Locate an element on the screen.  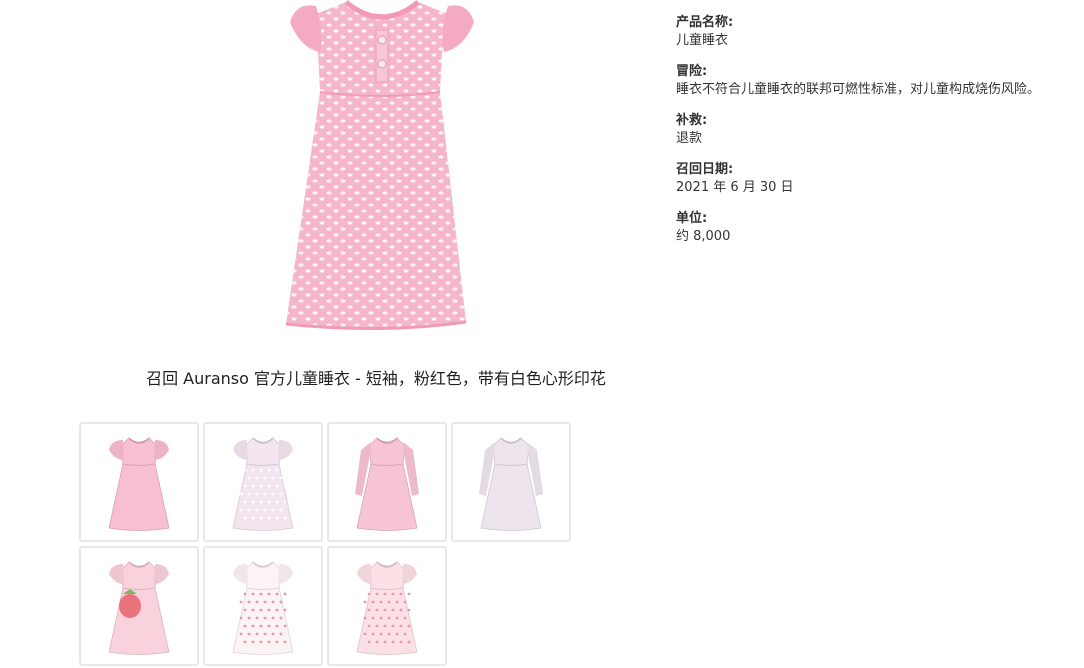
dress-illustration is located at coordinates (379, 165).